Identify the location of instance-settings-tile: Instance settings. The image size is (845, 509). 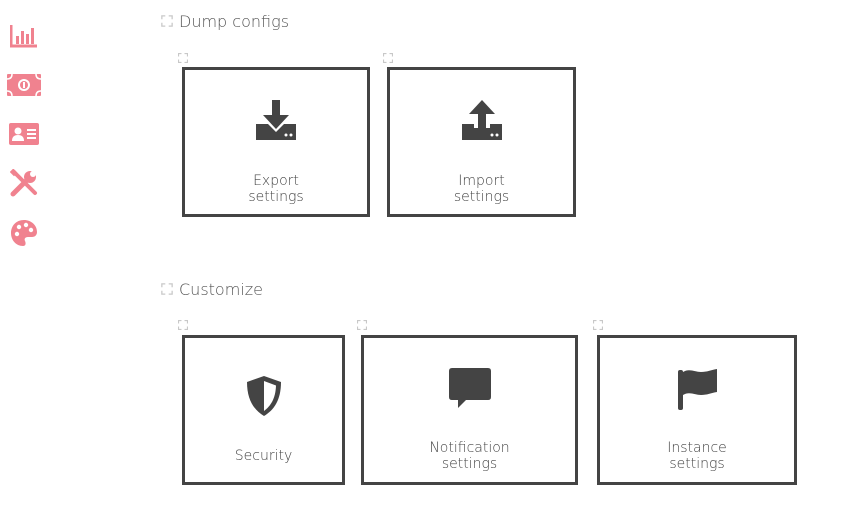
(697, 410).